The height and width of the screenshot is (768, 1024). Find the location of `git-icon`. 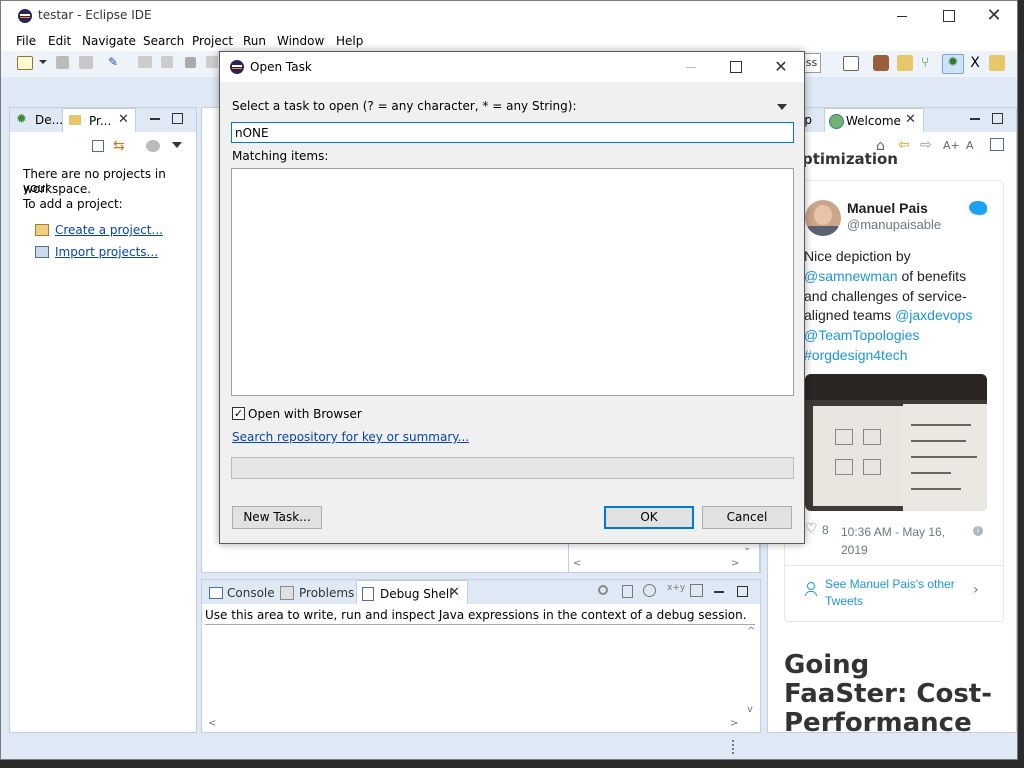

git-icon is located at coordinates (881, 63).